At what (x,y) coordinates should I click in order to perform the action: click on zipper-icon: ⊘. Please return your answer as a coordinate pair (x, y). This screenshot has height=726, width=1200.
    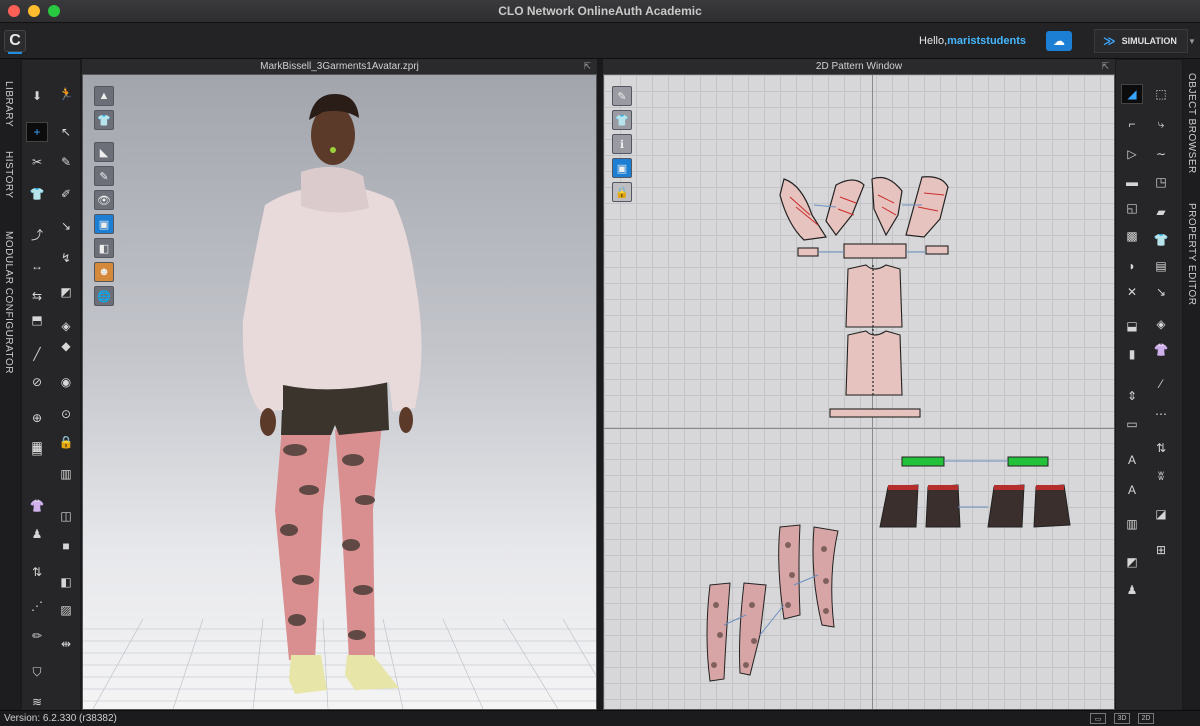
    Looking at the image, I should click on (37, 382).